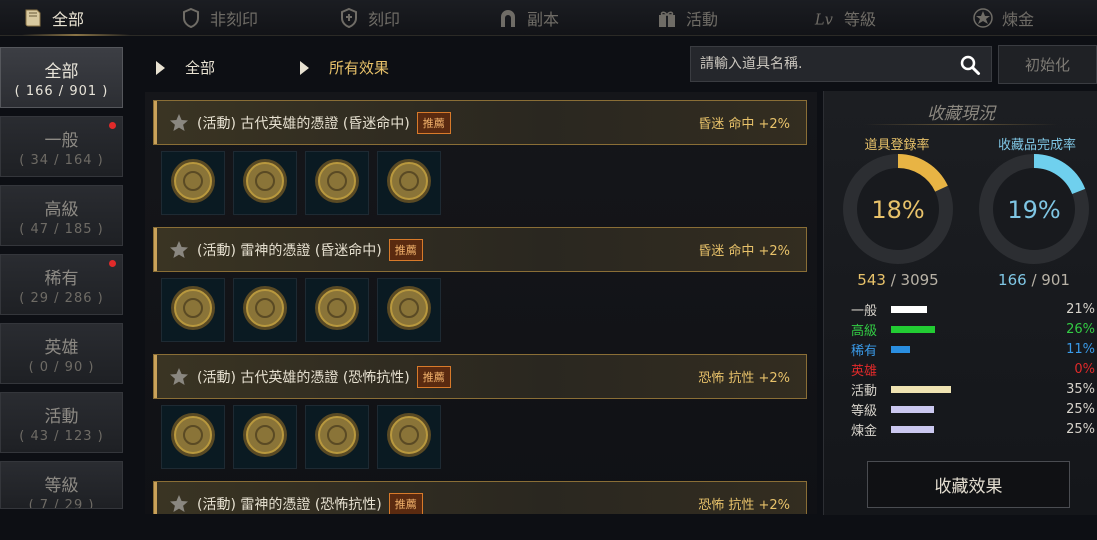  I want to click on entry-effect: 恐怖 抗性 +2%, so click(744, 378).